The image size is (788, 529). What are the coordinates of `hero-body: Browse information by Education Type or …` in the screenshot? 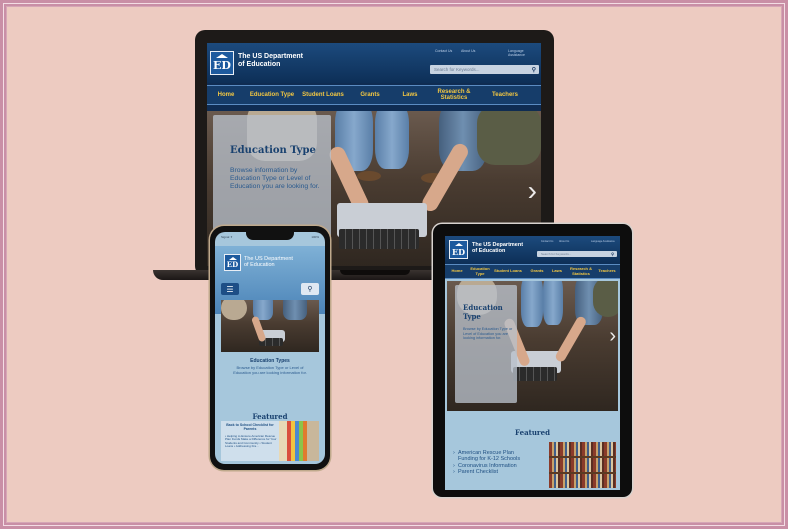 It's located at (275, 179).